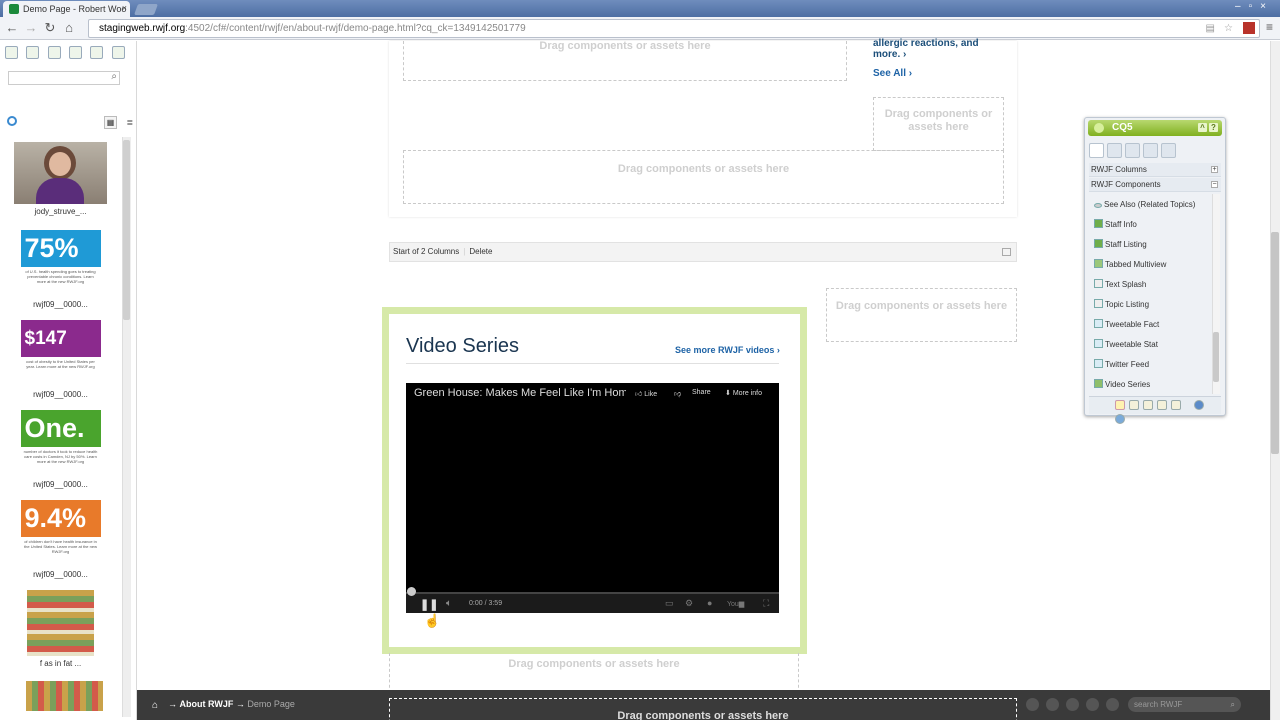 This screenshot has height=720, width=1280. Describe the element at coordinates (1098, 343) in the screenshot. I see `tweet-icon` at that location.